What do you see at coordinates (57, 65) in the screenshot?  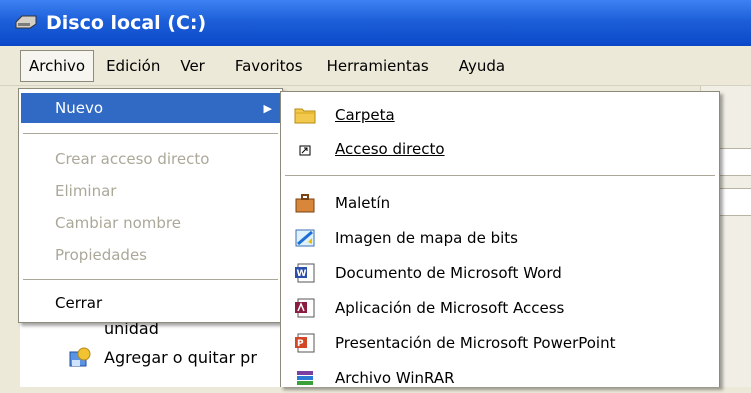 I see `menu-archivo: Archivo` at bounding box center [57, 65].